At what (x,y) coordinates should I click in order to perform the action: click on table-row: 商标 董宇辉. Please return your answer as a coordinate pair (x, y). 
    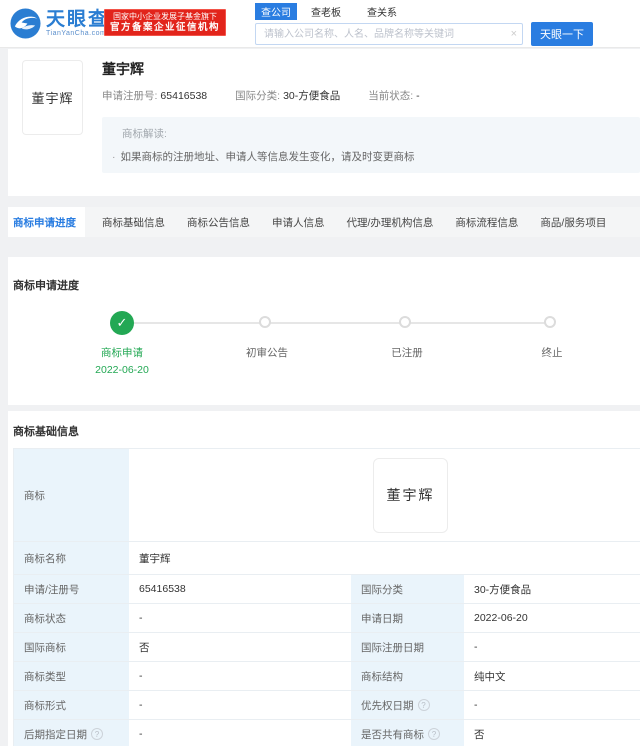
    Looking at the image, I should click on (327, 495).